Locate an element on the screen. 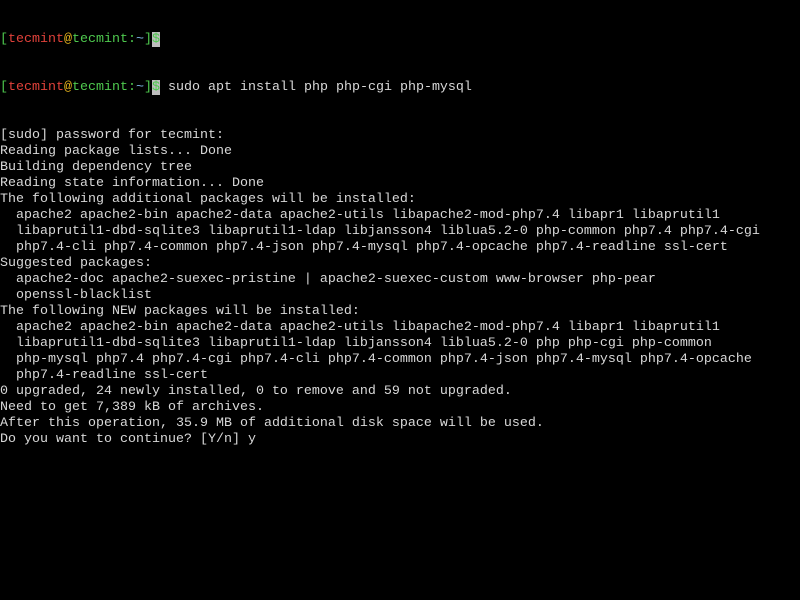 This screenshot has height=600, width=800. prompt-line: [tecmint@tecmint:~]$ is located at coordinates (400, 40).